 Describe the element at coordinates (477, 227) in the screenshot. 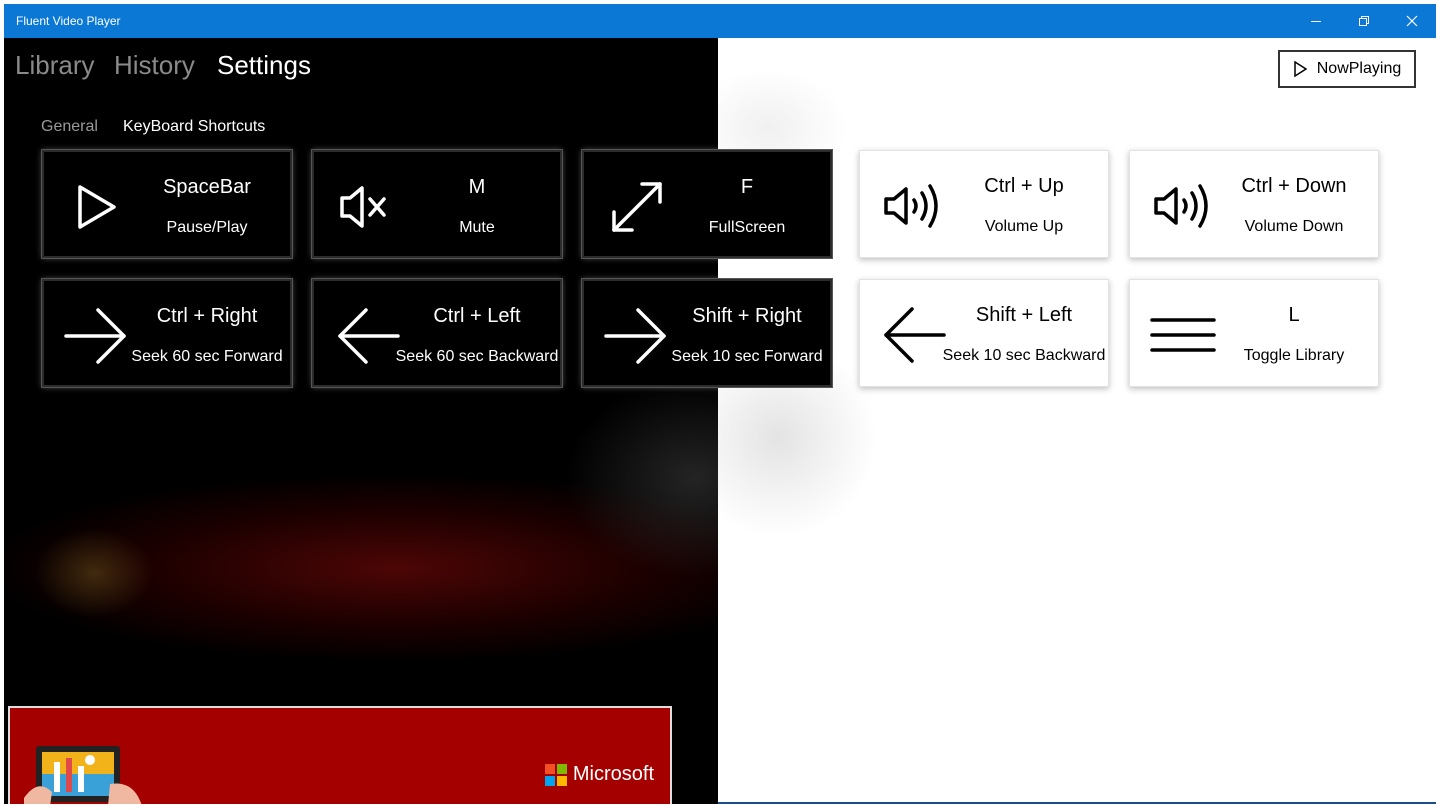

I see `shortcut-action: Mute` at that location.